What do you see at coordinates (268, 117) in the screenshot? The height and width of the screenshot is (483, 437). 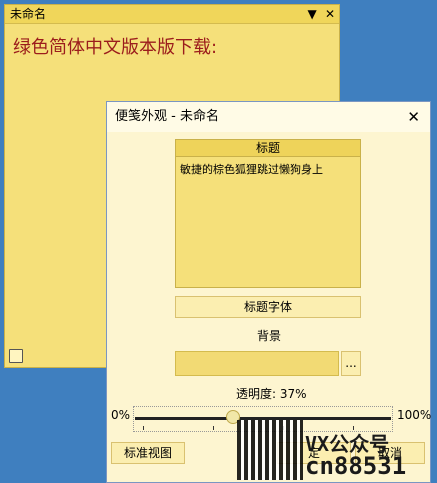 I see `dialog-title-bar: 便笺外观 - 未命名 ✕` at bounding box center [268, 117].